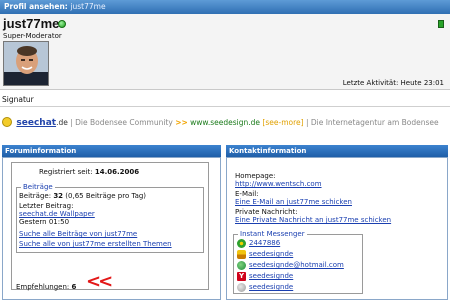  What do you see at coordinates (296, 265) in the screenshot?
I see `im-msn-link: seedesignde@hotmail.com` at bounding box center [296, 265].